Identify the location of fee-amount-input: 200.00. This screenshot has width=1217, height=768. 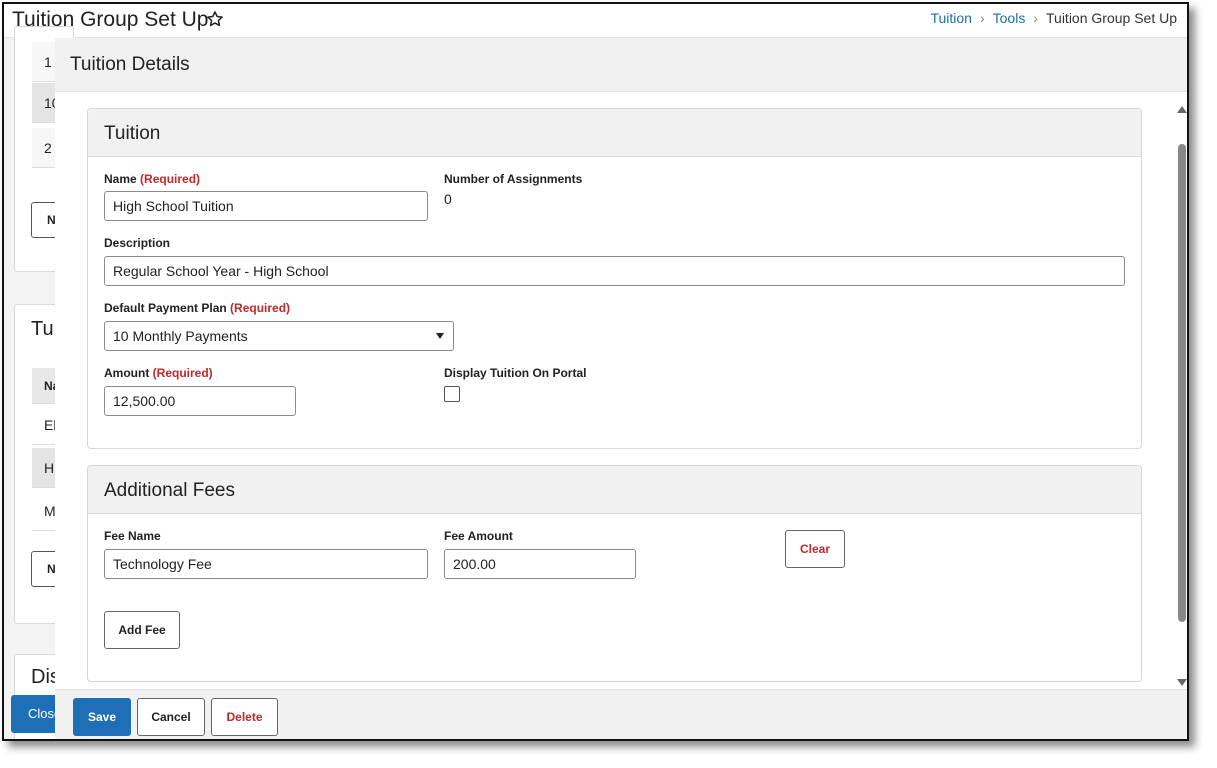
(540, 564).